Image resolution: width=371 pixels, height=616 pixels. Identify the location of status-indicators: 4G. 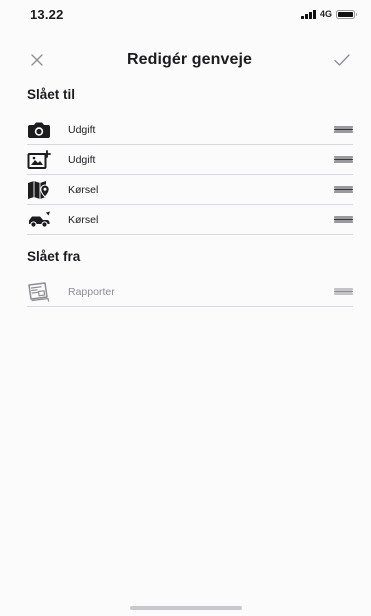
(329, 14).